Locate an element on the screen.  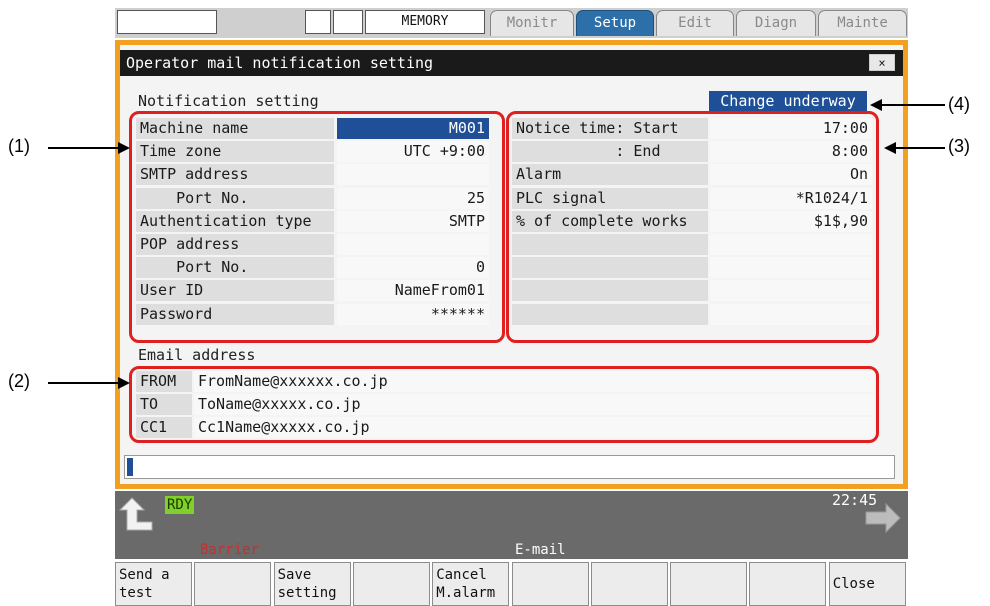
window-titlebar: Operator mail notification setting × is located at coordinates (511, 63).